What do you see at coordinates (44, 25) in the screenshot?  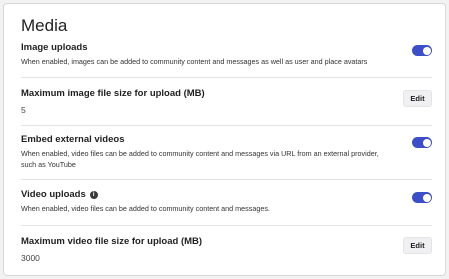 I see `section-title: Media` at bounding box center [44, 25].